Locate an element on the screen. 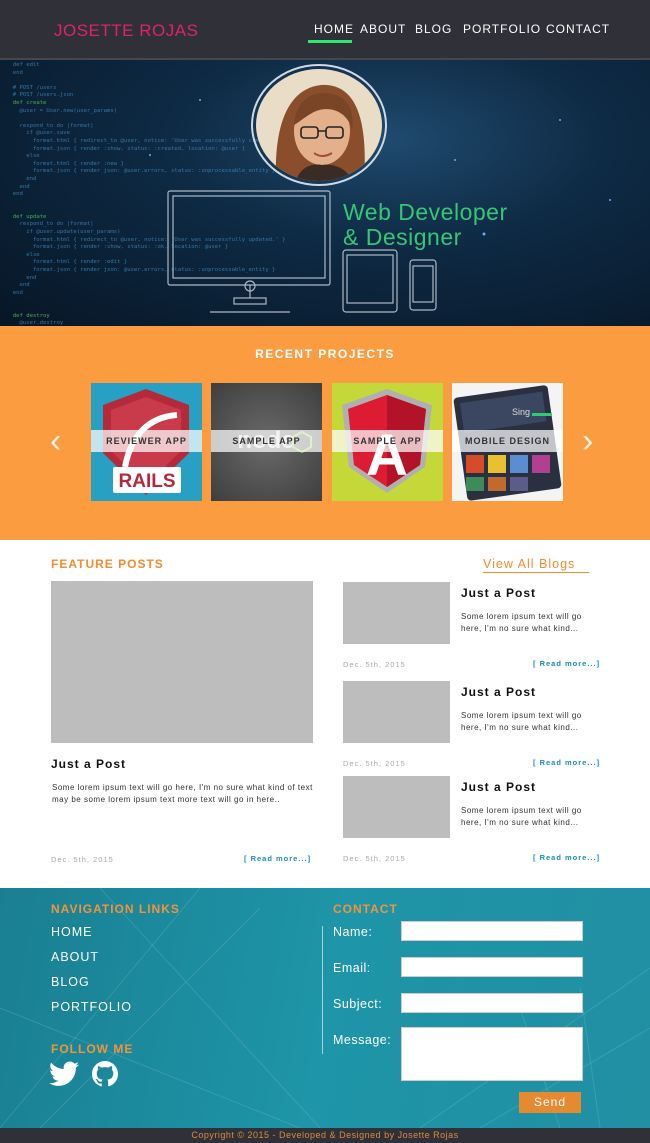 The image size is (650, 1143). nav-portfolio: PORTFOLIO is located at coordinates (502, 29).